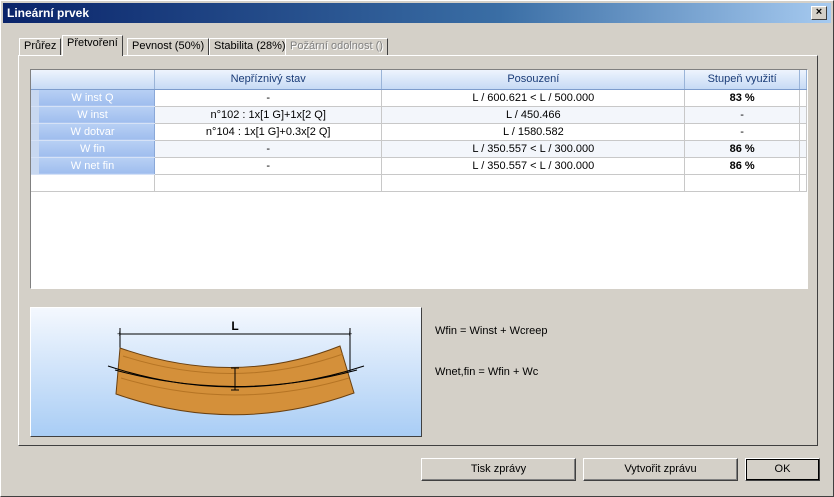 The height and width of the screenshot is (497, 834). What do you see at coordinates (803, 80) in the screenshot?
I see `header-spacer` at bounding box center [803, 80].